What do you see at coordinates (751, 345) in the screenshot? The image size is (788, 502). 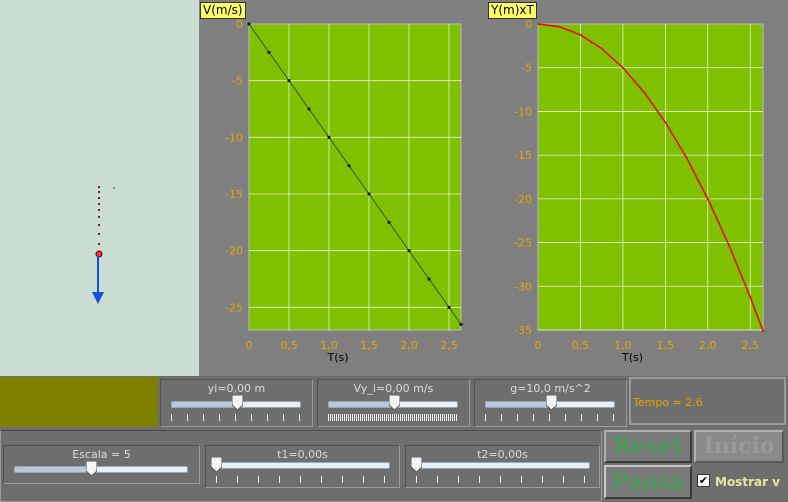 I see `position-plot-x-tick: 2,5` at bounding box center [751, 345].